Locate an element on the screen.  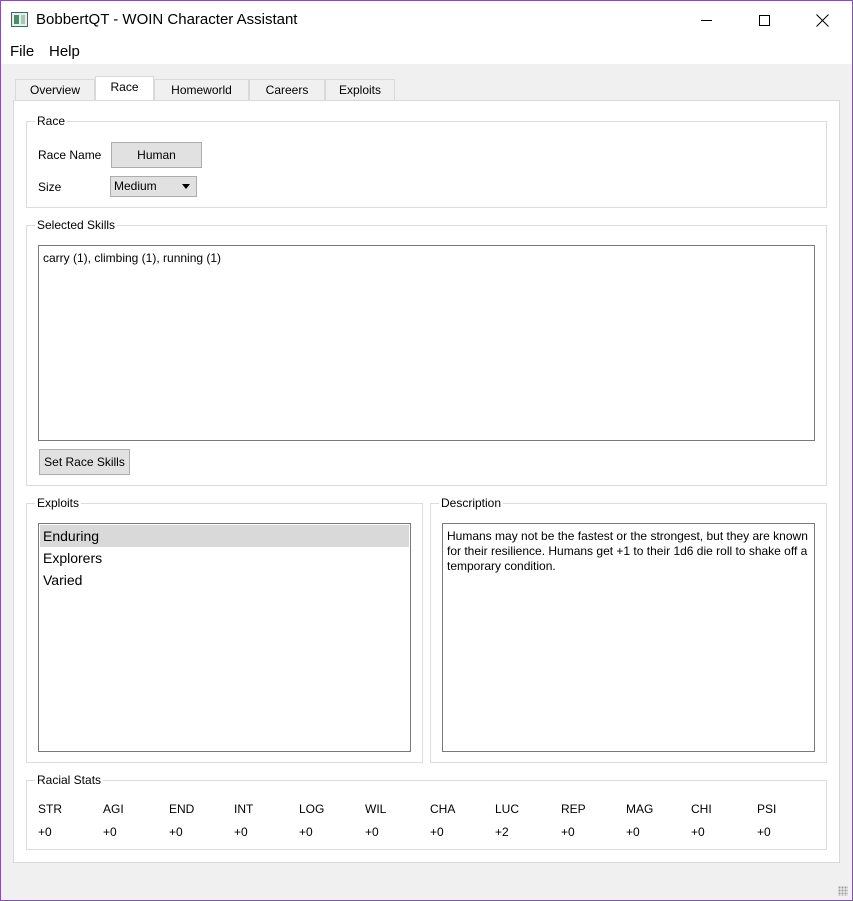
app-icon is located at coordinates (19, 19).